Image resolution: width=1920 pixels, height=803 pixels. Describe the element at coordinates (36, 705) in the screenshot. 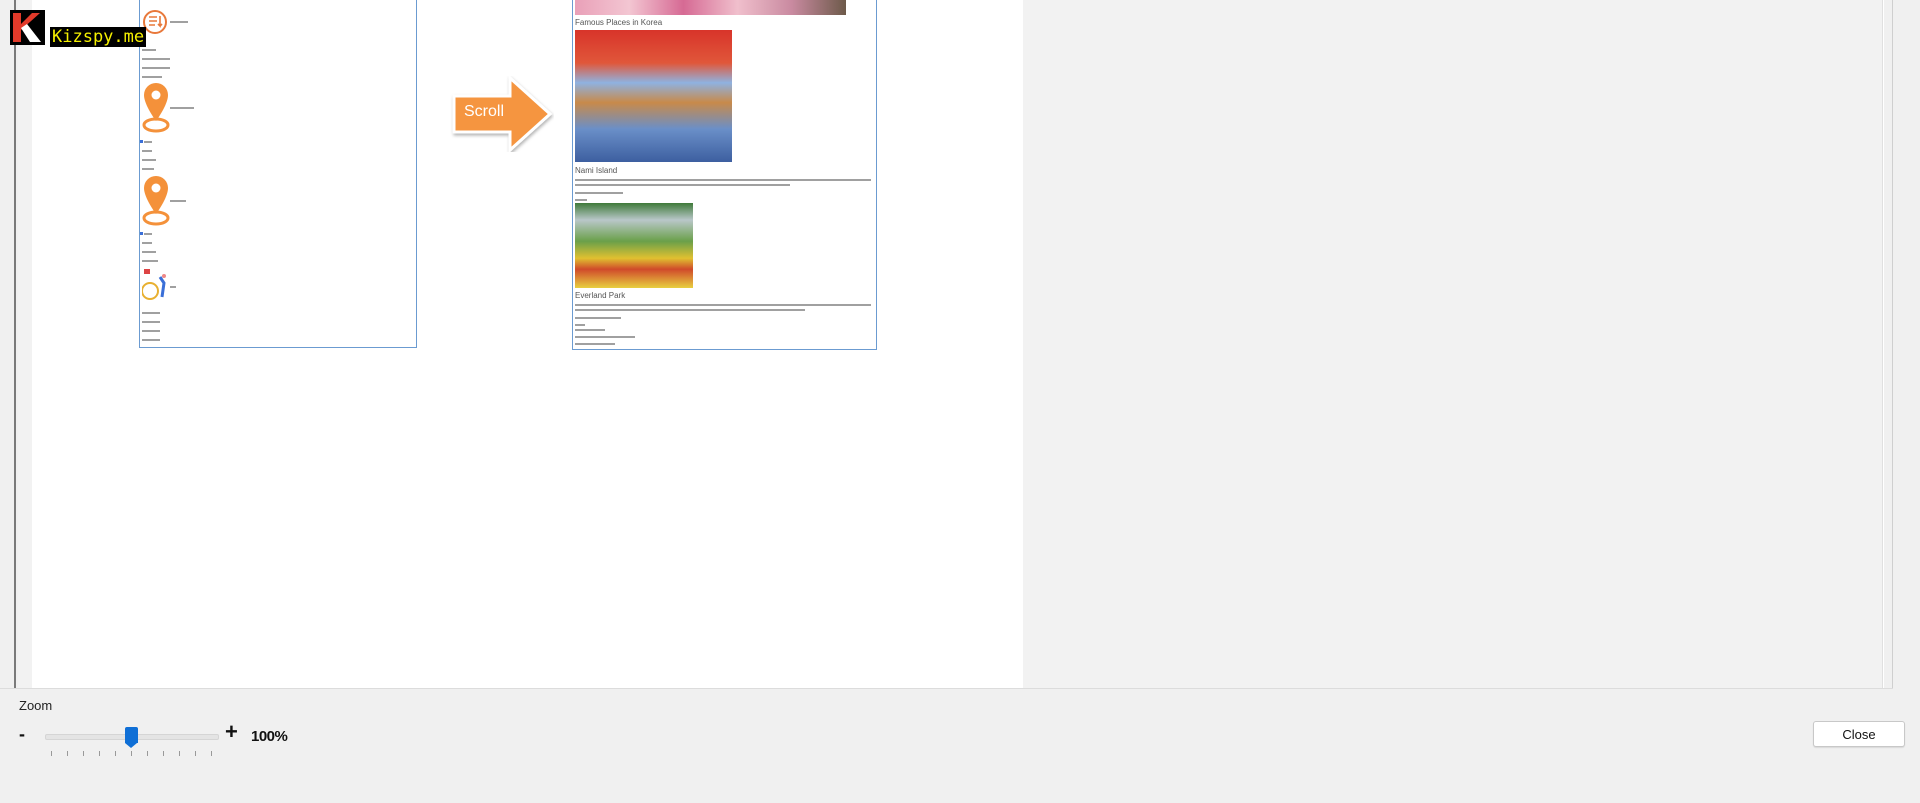

I see `zoom-label: Zoom` at that location.